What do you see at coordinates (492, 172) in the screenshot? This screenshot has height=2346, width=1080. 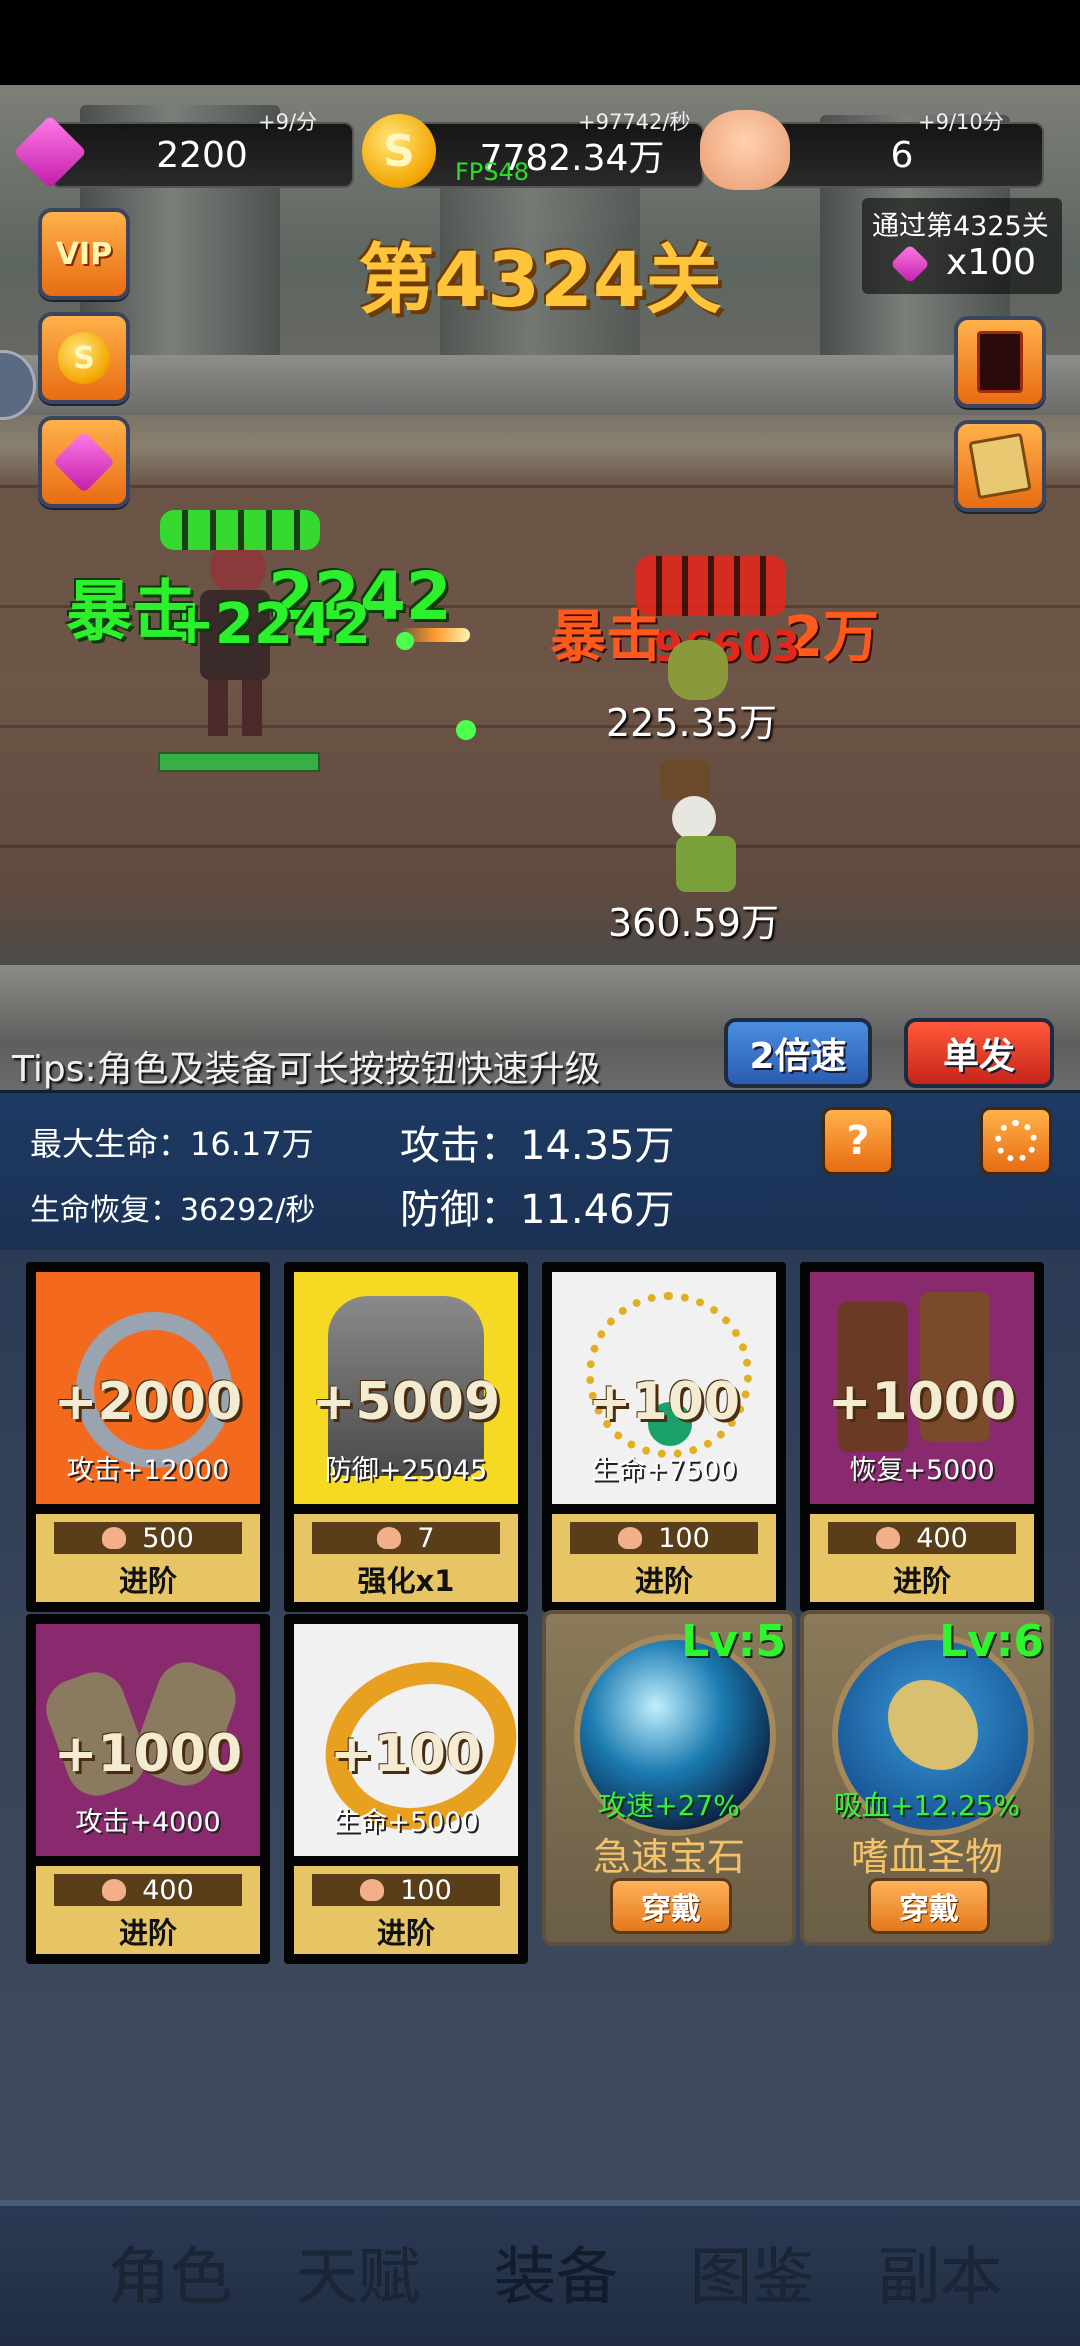 I see `fps-counter: FPS48` at bounding box center [492, 172].